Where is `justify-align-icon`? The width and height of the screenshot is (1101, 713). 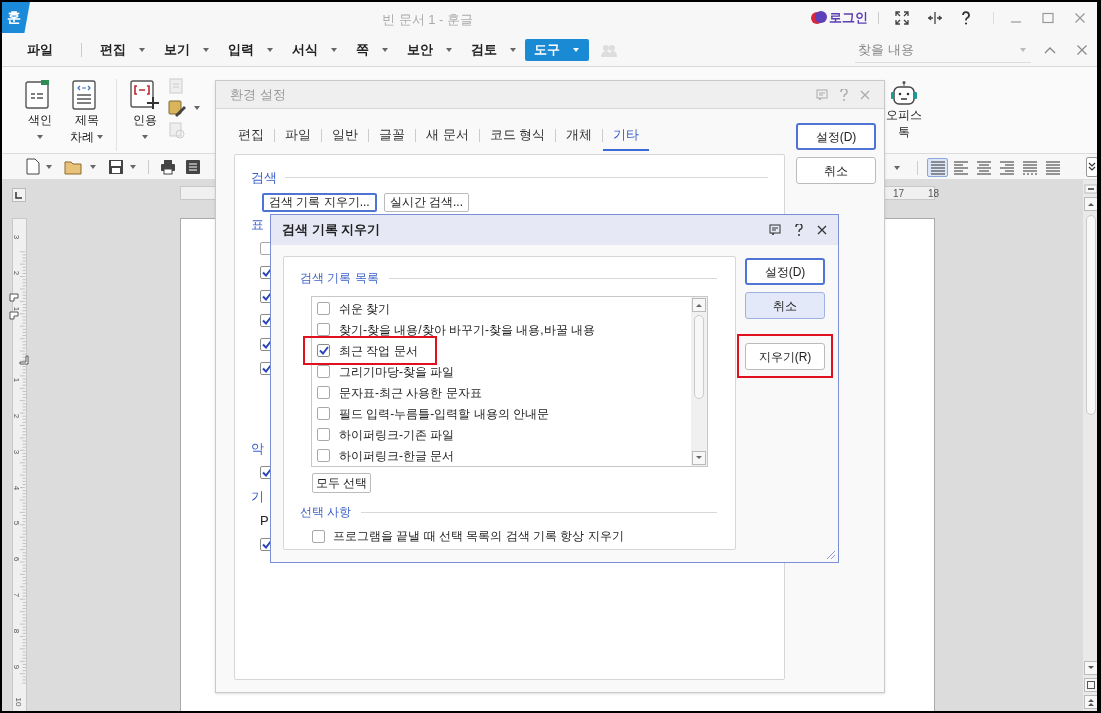 justify-align-icon is located at coordinates (937, 167).